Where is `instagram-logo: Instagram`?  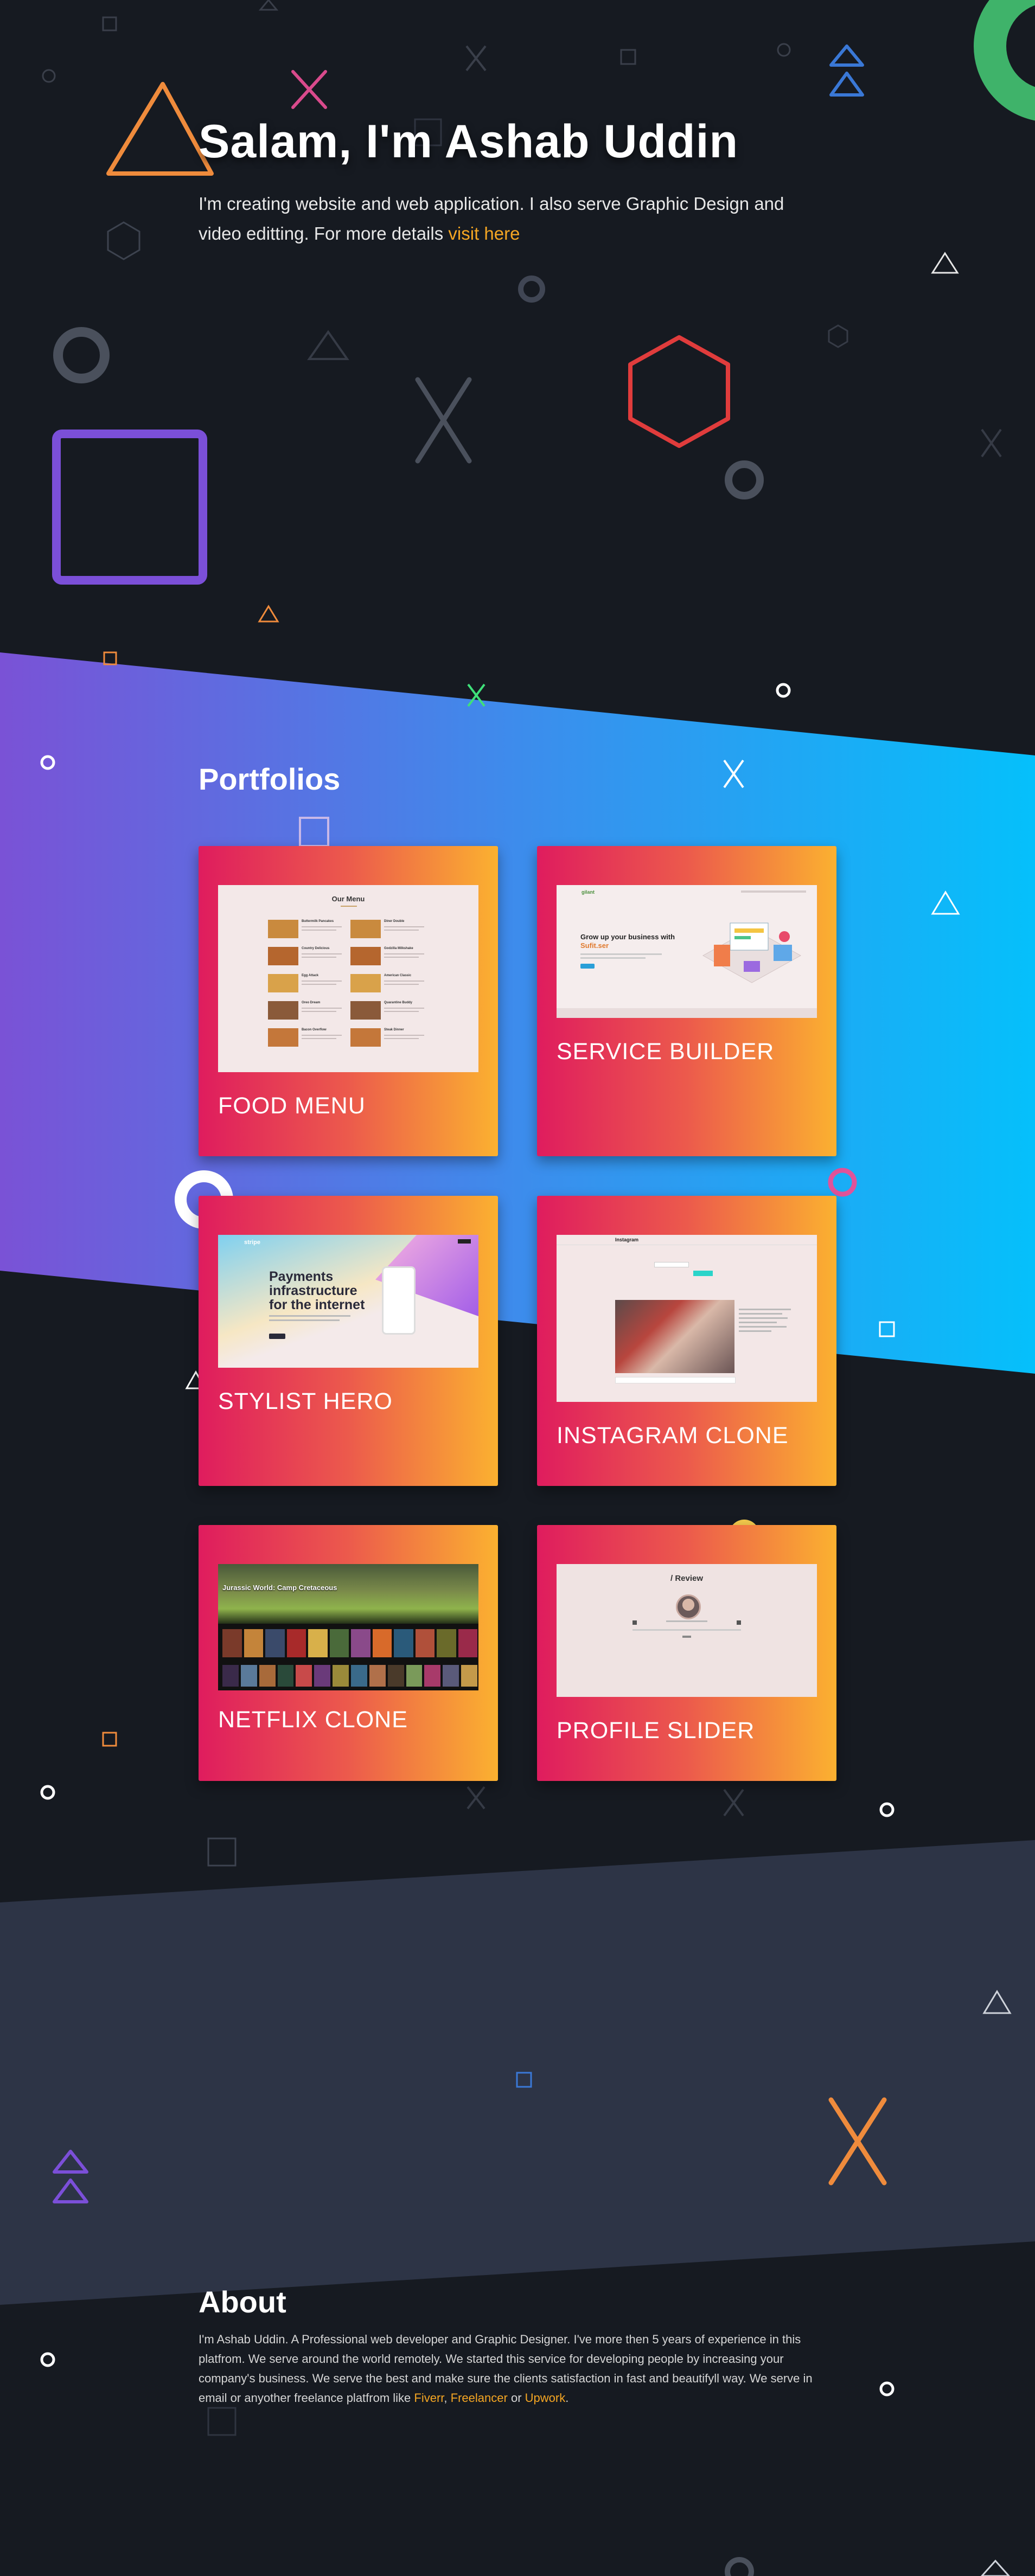
instagram-logo: Instagram is located at coordinates (627, 1239).